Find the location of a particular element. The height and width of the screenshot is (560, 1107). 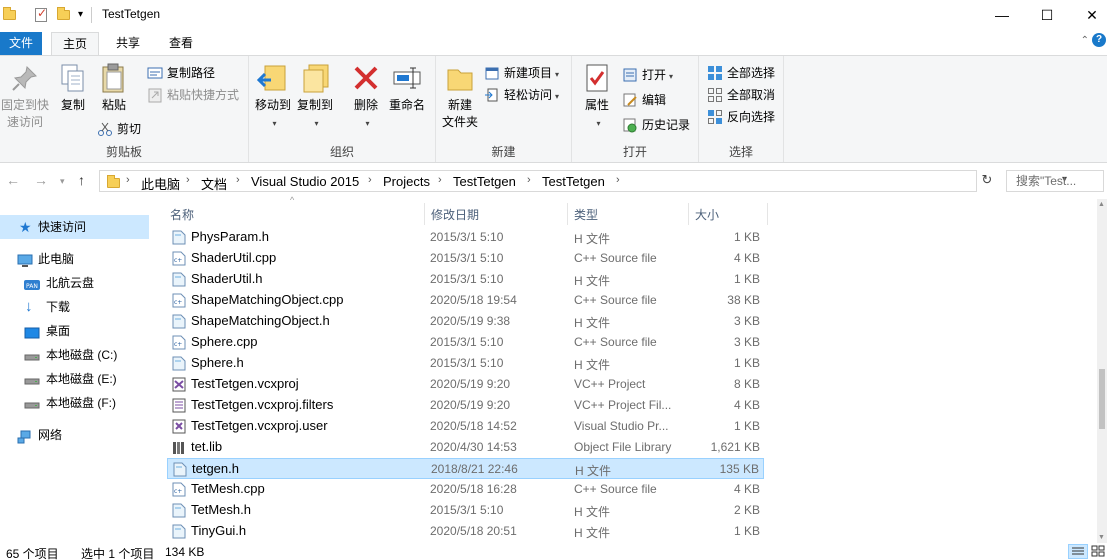

file-name: ShapeMatchingObject.h is located at coordinates (260, 320).